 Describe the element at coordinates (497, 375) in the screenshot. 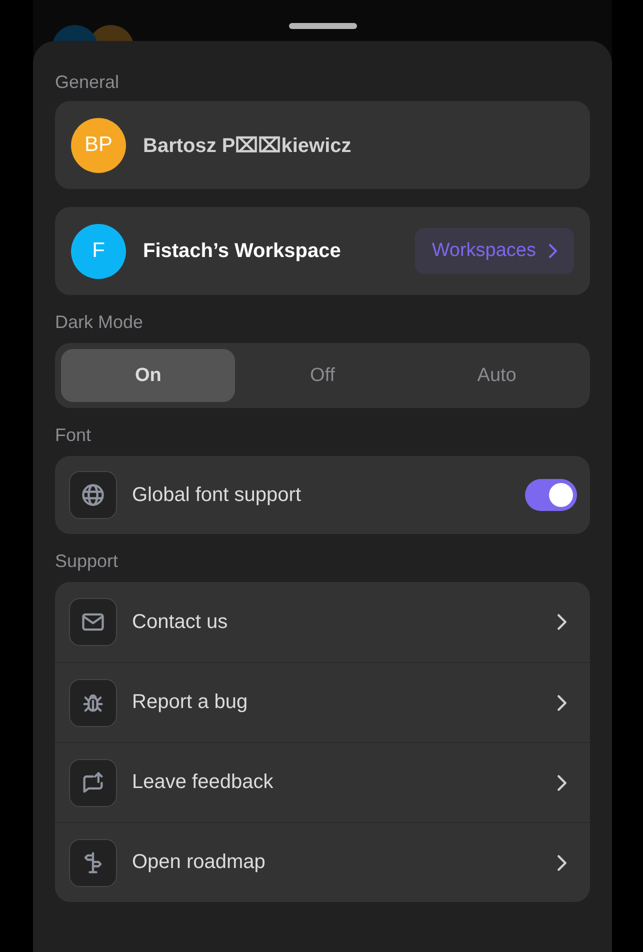

I see `segment-tab: Auto` at that location.